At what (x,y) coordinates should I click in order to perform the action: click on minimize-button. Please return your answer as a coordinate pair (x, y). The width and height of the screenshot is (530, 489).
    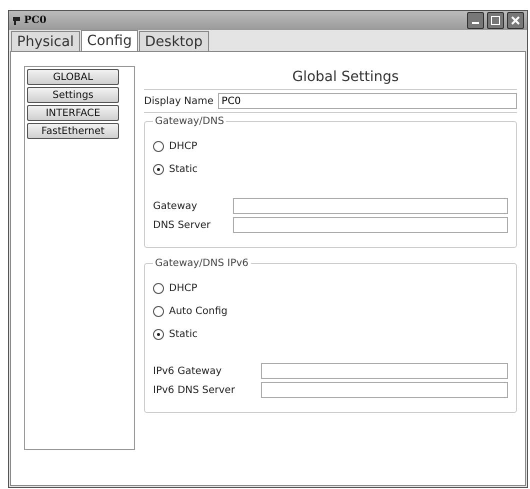
    Looking at the image, I should click on (475, 20).